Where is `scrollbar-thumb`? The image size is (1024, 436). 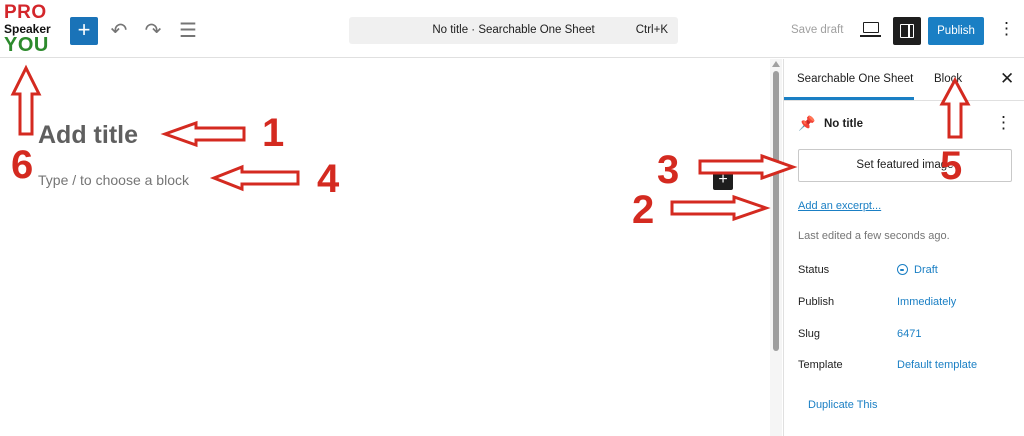
scrollbar-thumb is located at coordinates (776, 211).